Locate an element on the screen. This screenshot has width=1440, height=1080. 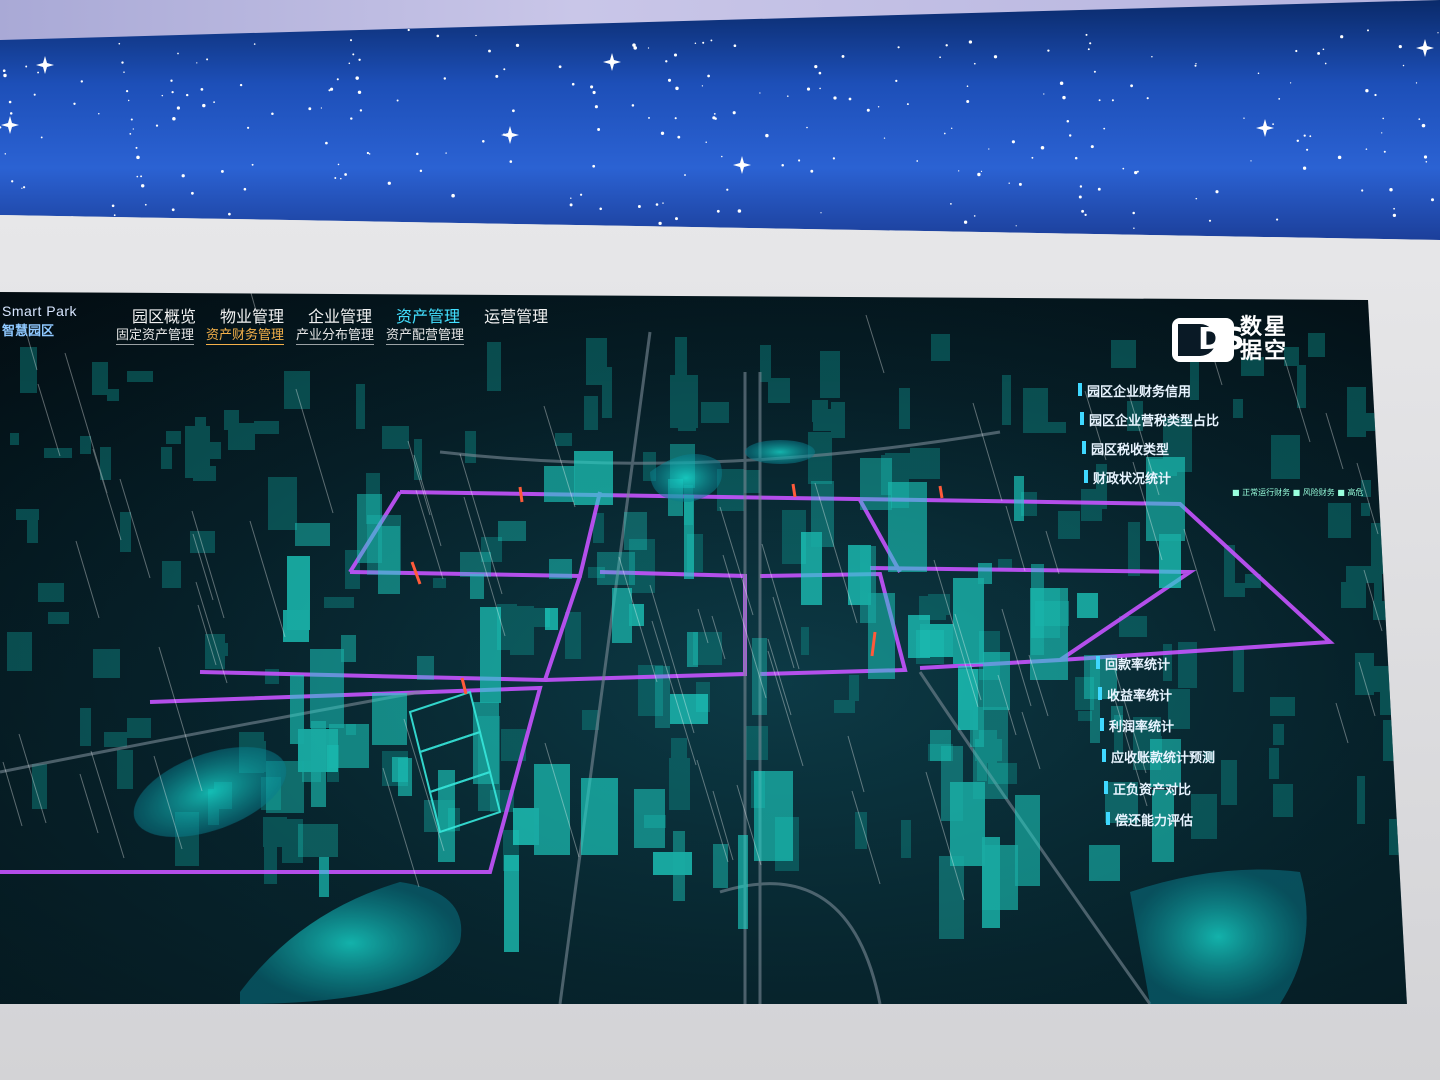
subnav-industry-distribution: 产业分布管理 is located at coordinates (335, 334).